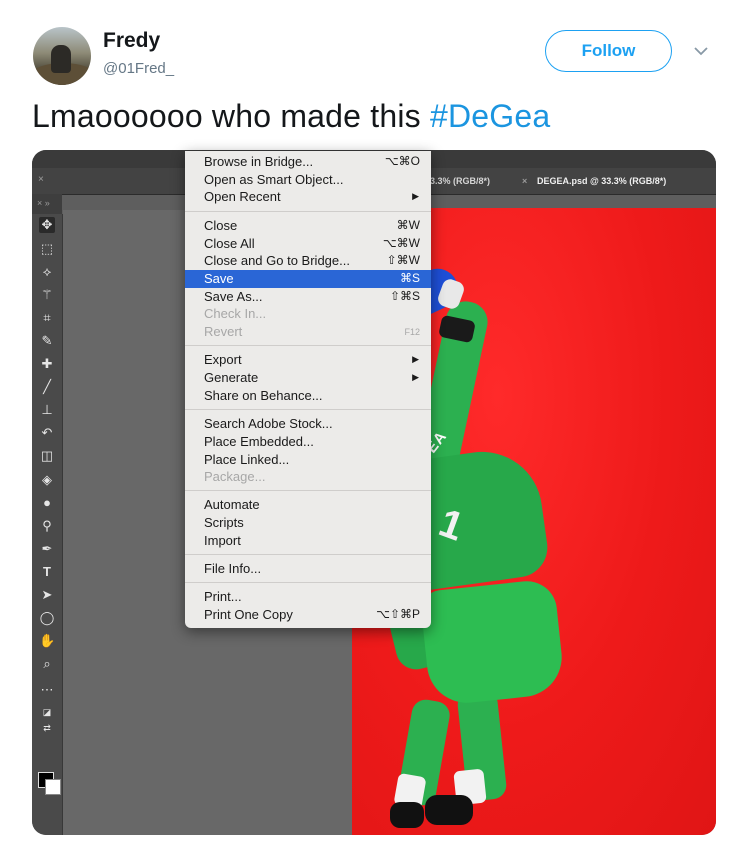  Describe the element at coordinates (47, 641) in the screenshot. I see `hand-tool-icon: ✋` at that location.